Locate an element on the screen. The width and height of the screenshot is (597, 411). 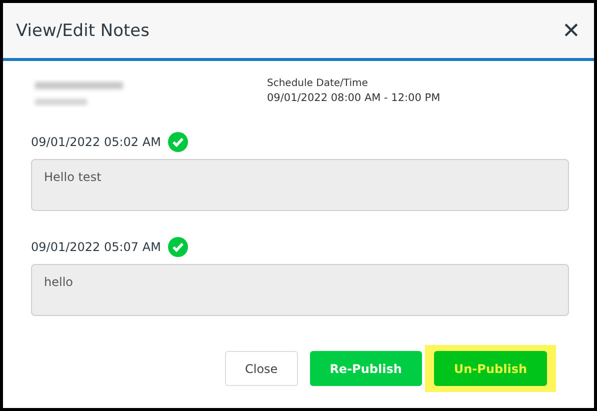
schedule-label: Schedule Date/Time is located at coordinates (318, 83).